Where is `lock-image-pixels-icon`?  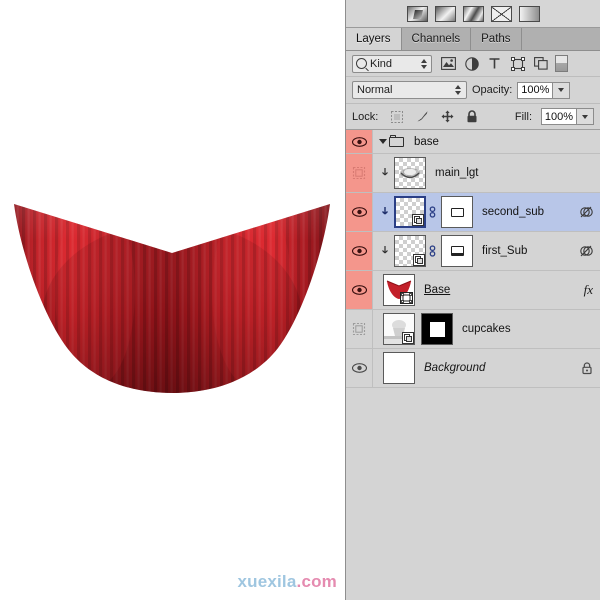
lock-image-pixels-icon is located at coordinates (422, 117).